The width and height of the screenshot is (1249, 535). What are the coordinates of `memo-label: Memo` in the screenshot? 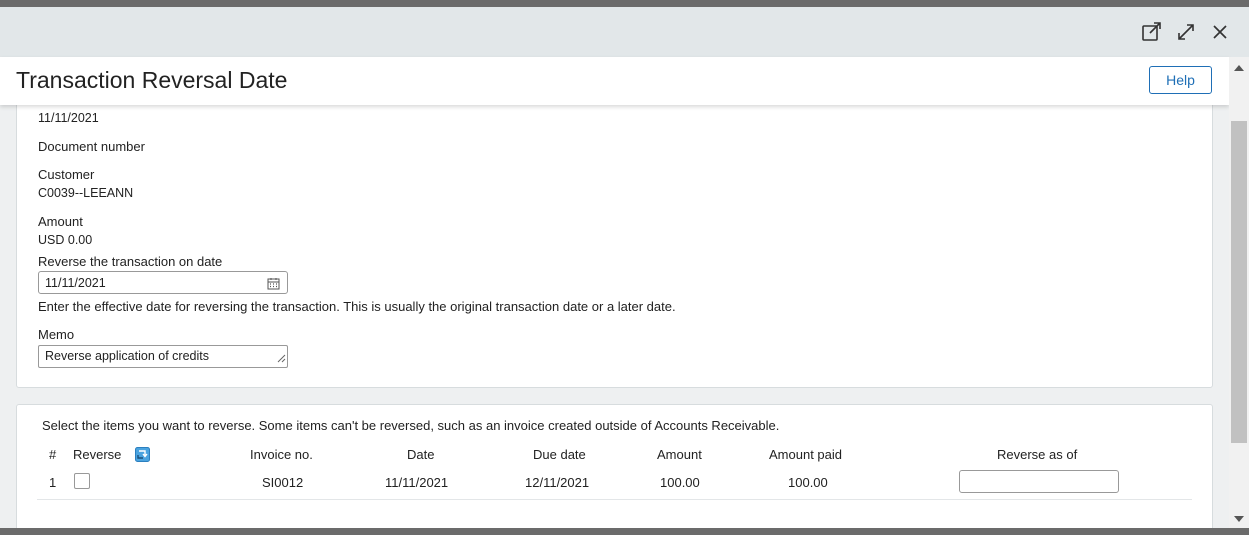 It's located at (56, 334).